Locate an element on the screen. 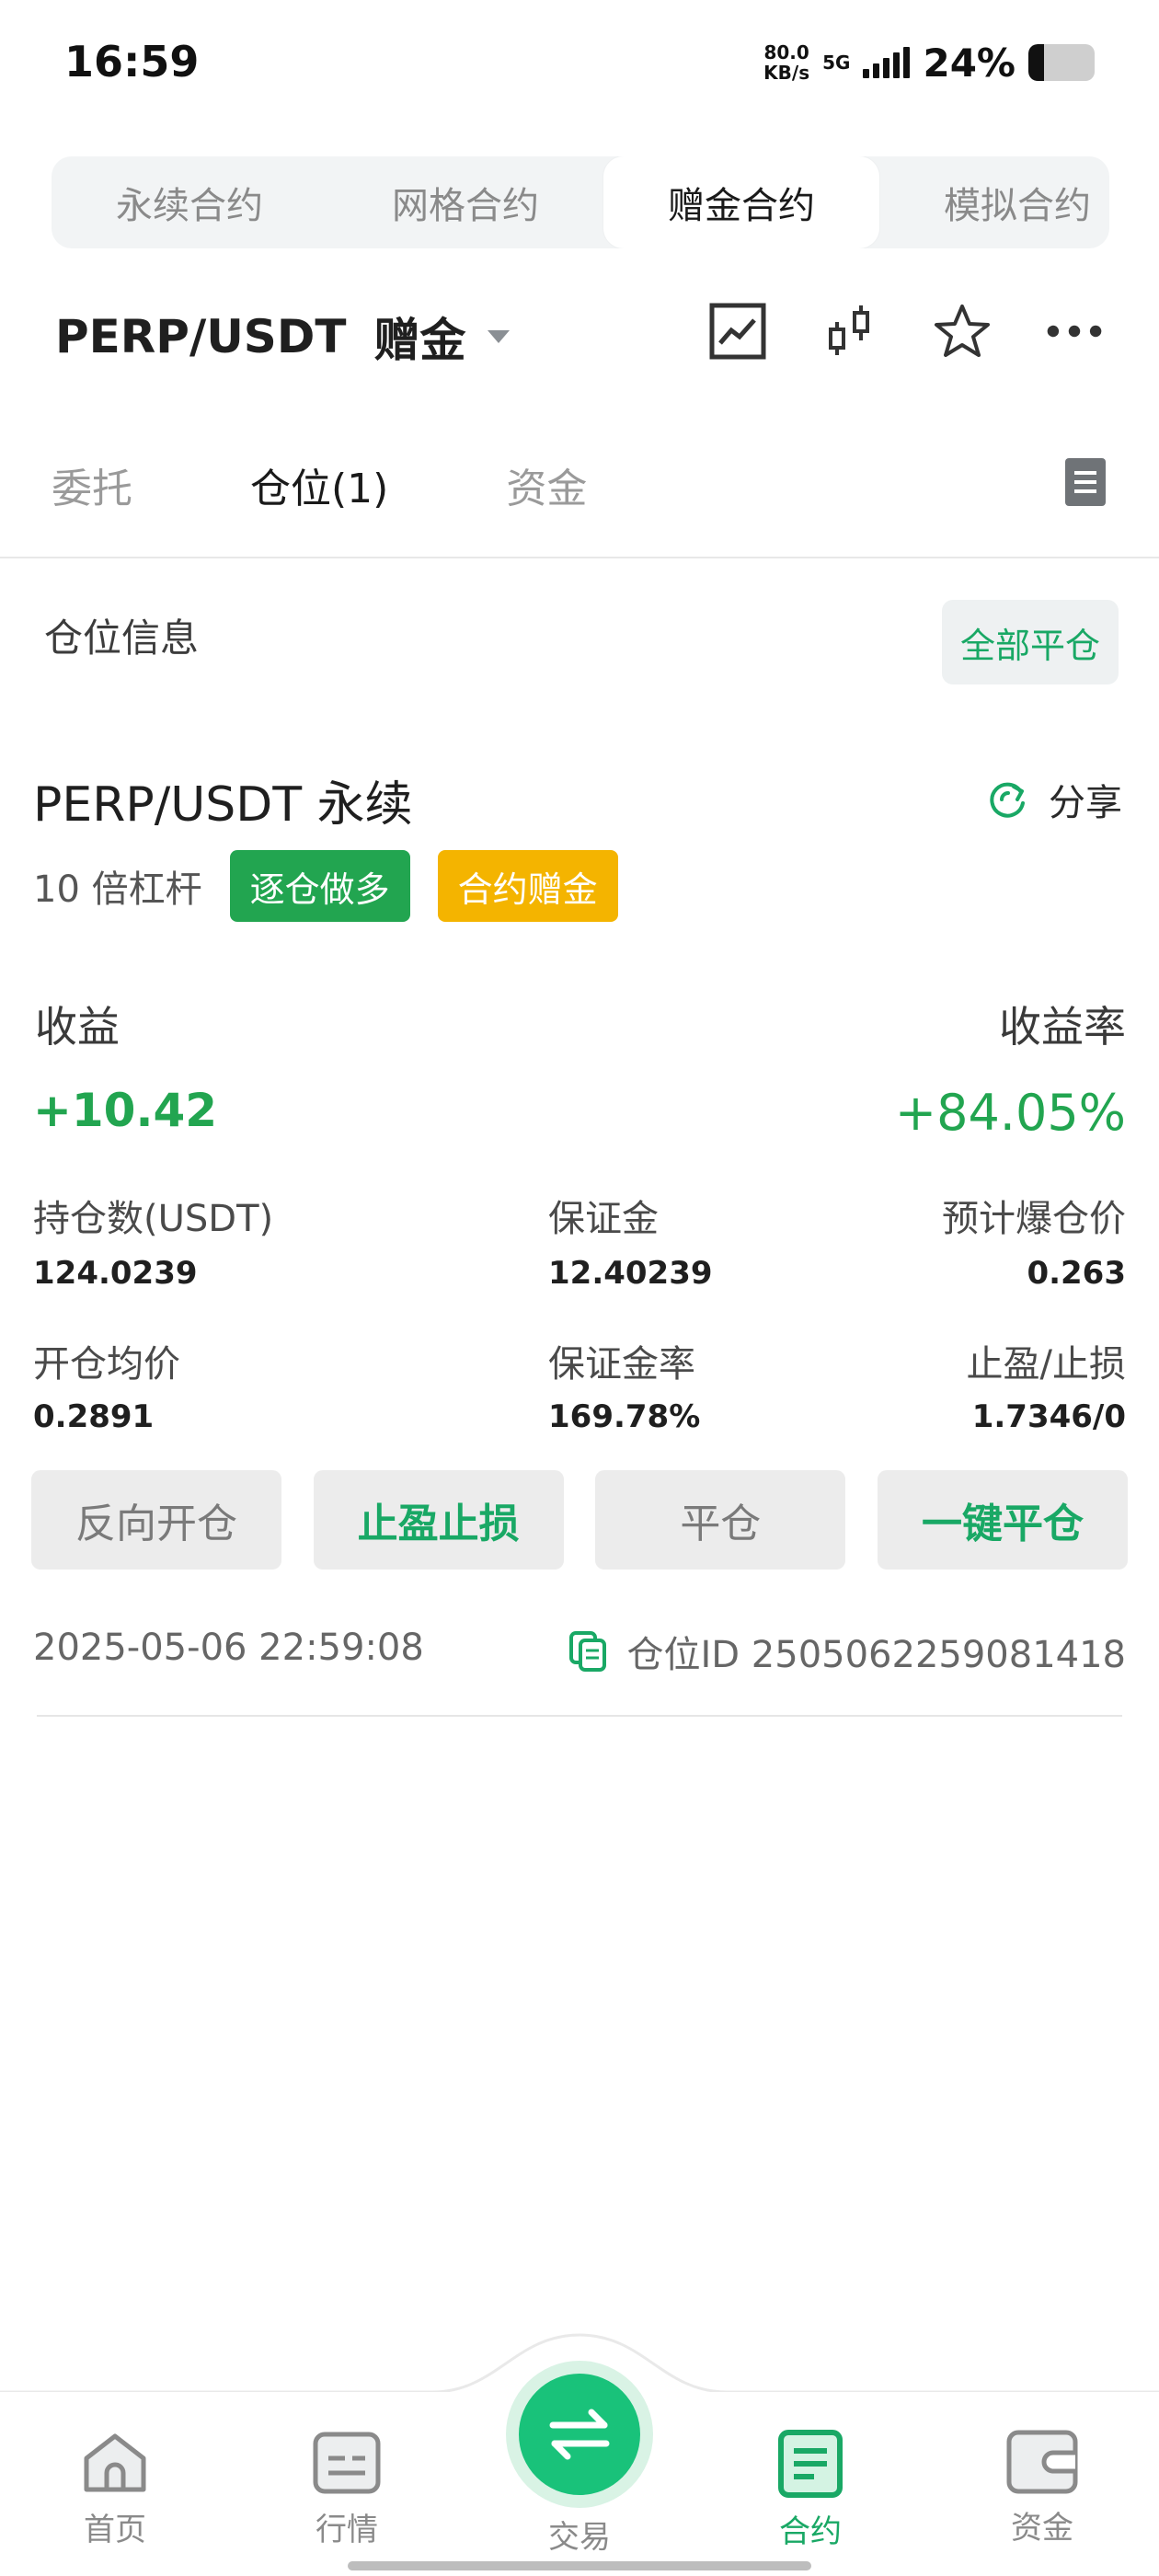 Image resolution: width=1159 pixels, height=2576 pixels. tab-funds: 资金 is located at coordinates (546, 484).